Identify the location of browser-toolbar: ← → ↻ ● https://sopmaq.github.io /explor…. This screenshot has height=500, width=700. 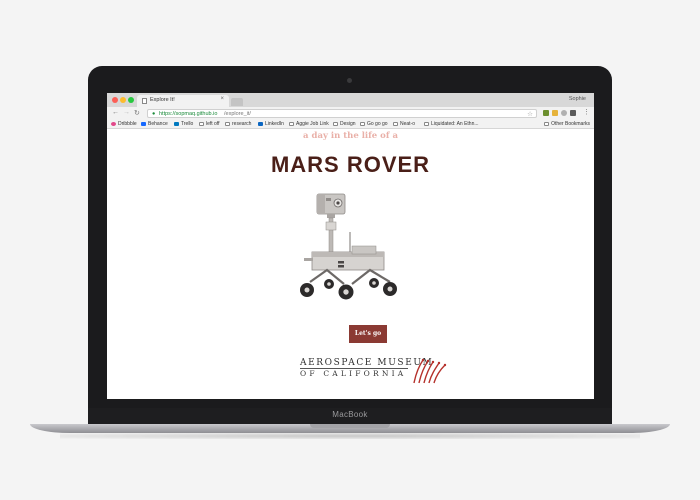
(350, 113).